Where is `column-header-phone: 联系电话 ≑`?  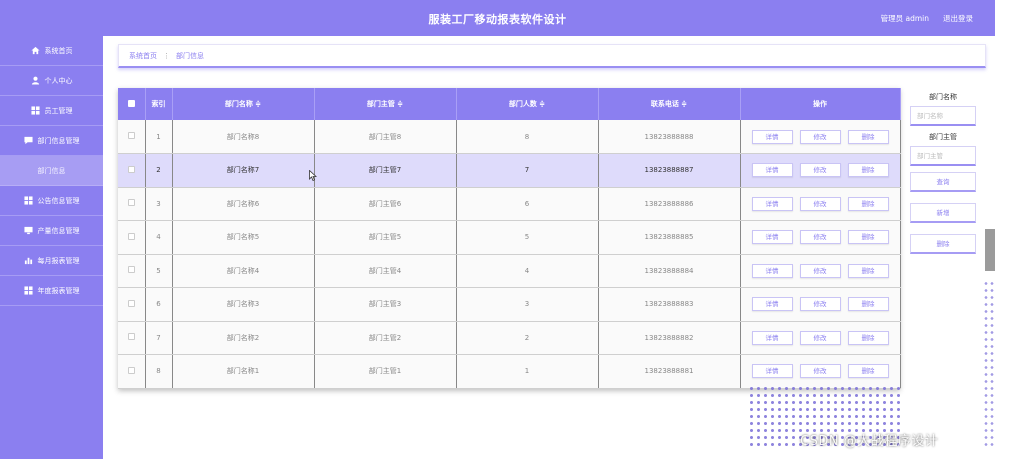
column-header-phone: 联系电话 ≑ is located at coordinates (669, 104).